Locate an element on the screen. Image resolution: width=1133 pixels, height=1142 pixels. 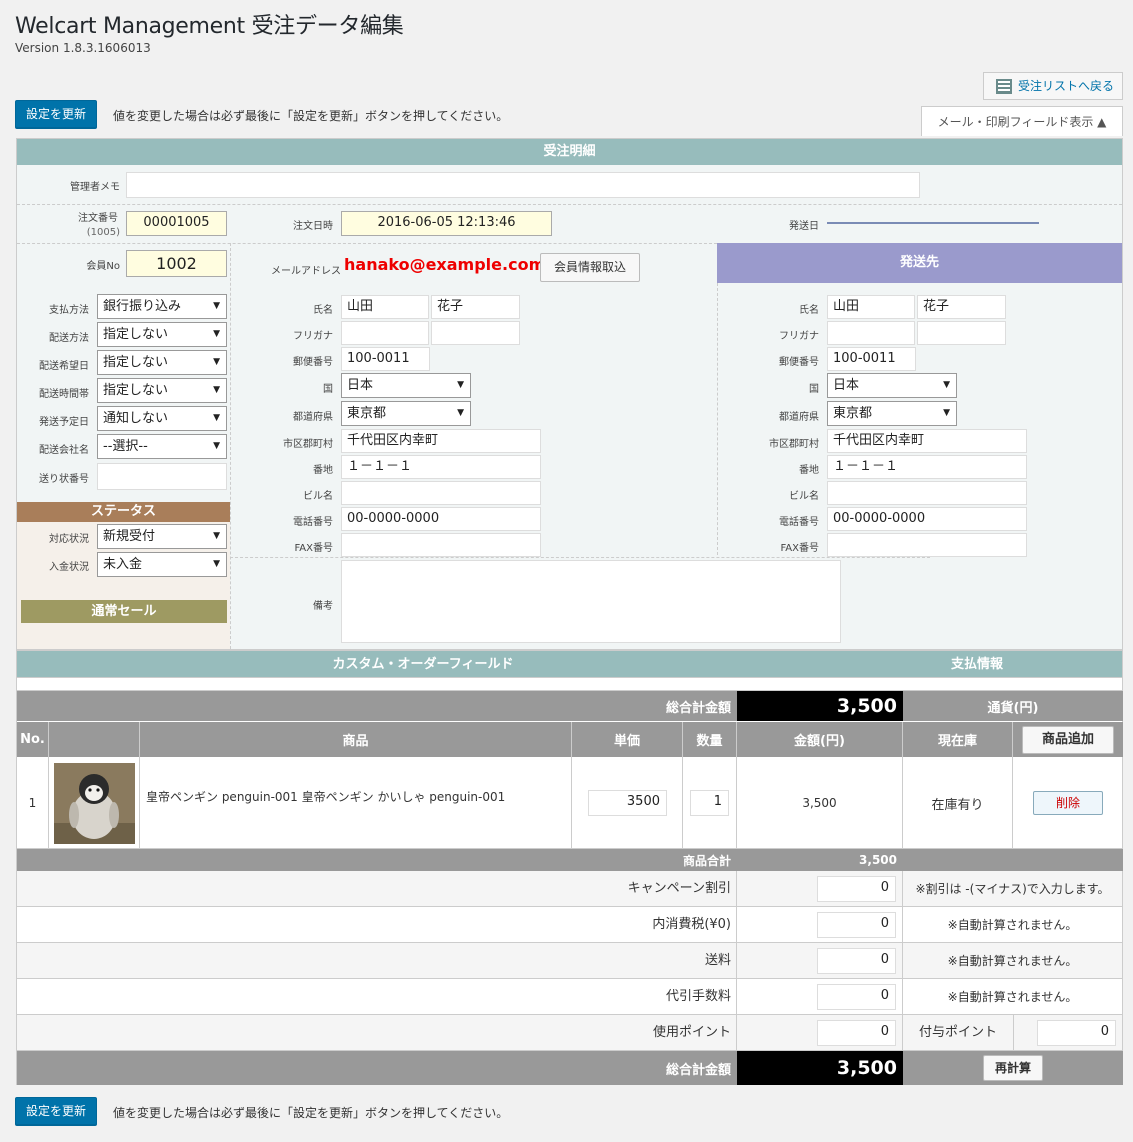
delivery-building-input is located at coordinates (927, 493).